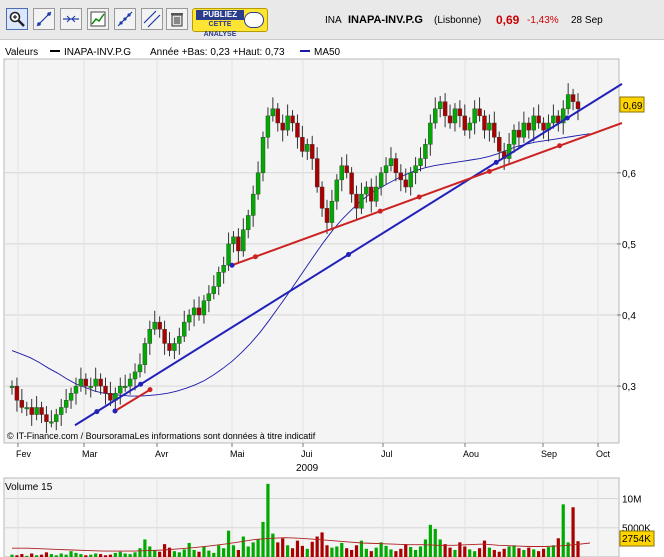  Describe the element at coordinates (327, 52) in the screenshot. I see `legend-ma-label: MA50` at that location.